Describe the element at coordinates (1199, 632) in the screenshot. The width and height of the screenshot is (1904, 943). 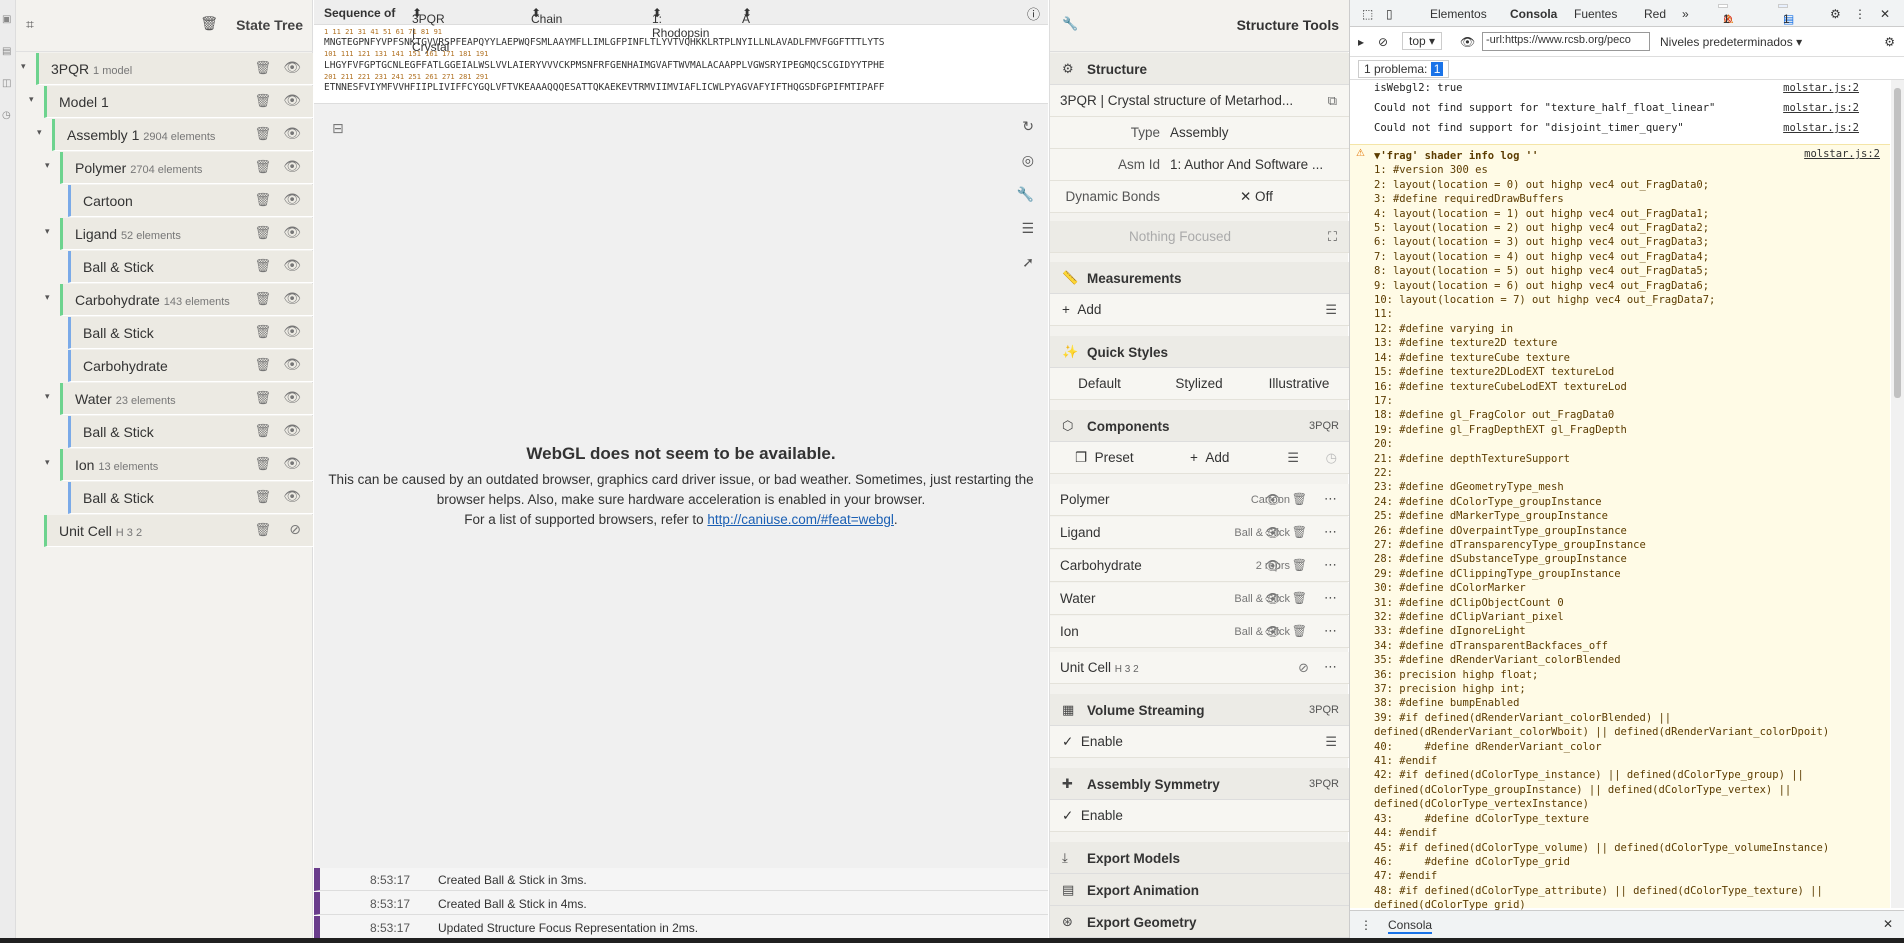
I see `component-row: Ion Ball & Stick 👁 🗑 ⋯` at that location.